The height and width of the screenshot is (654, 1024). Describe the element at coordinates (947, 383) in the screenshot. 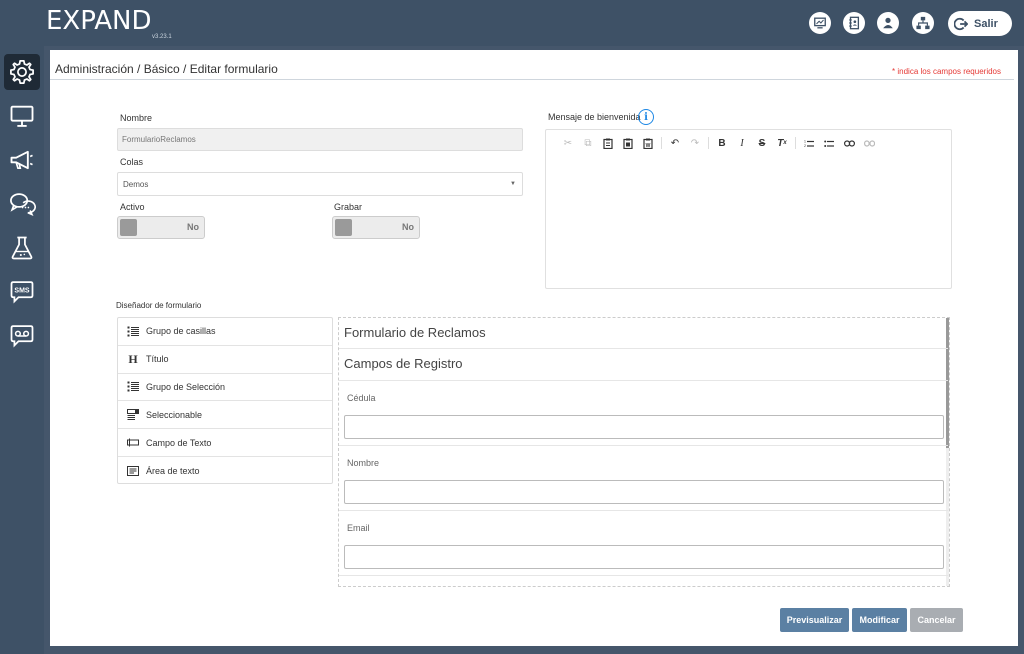

I see `scrollbar-thumb` at that location.